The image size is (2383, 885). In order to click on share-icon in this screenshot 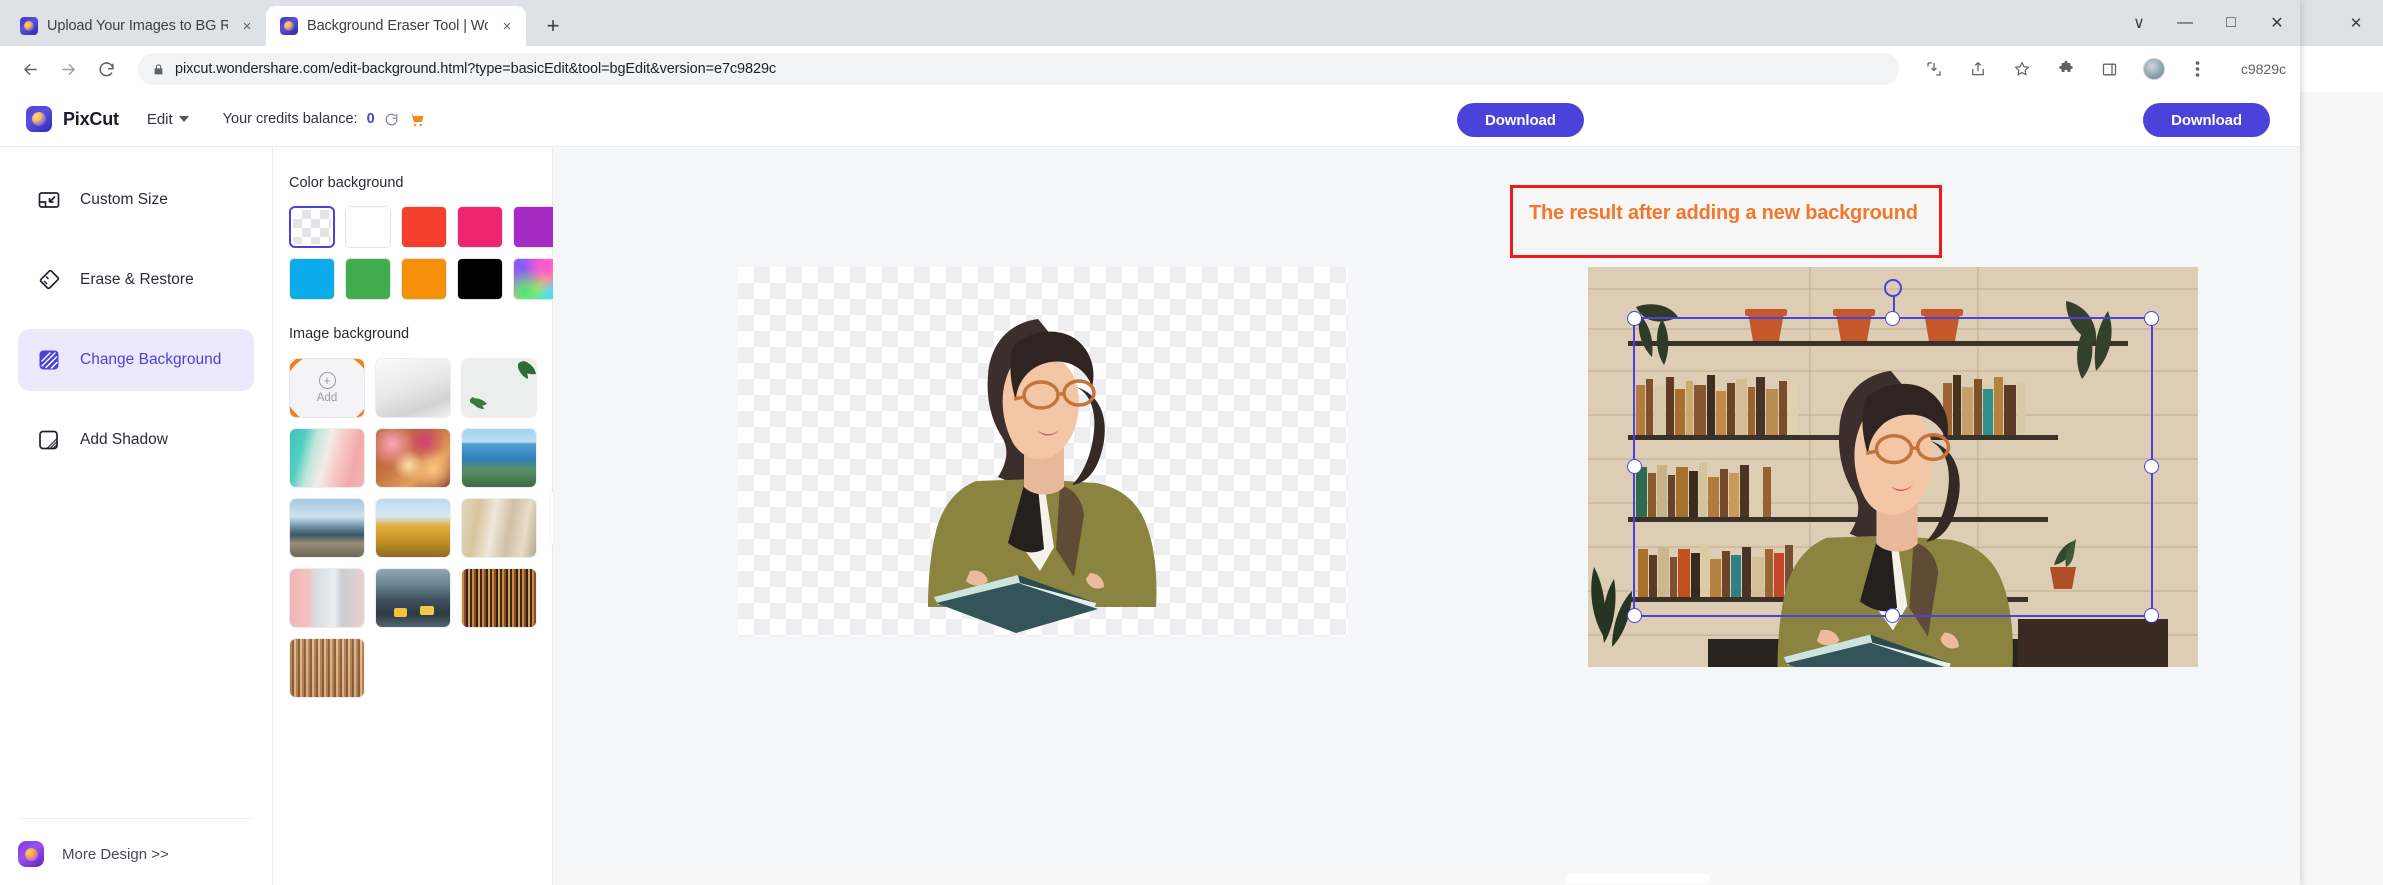, I will do `click(1978, 69)`.